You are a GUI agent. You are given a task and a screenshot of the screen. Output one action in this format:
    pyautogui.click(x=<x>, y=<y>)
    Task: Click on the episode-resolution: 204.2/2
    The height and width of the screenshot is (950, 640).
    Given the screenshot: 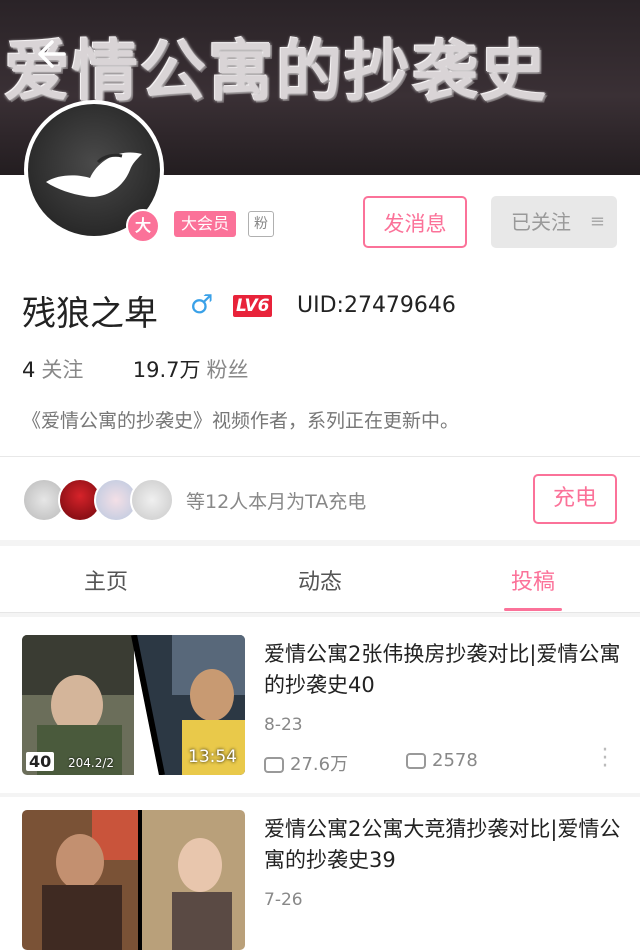 What is the action you would take?
    pyautogui.click(x=91, y=763)
    